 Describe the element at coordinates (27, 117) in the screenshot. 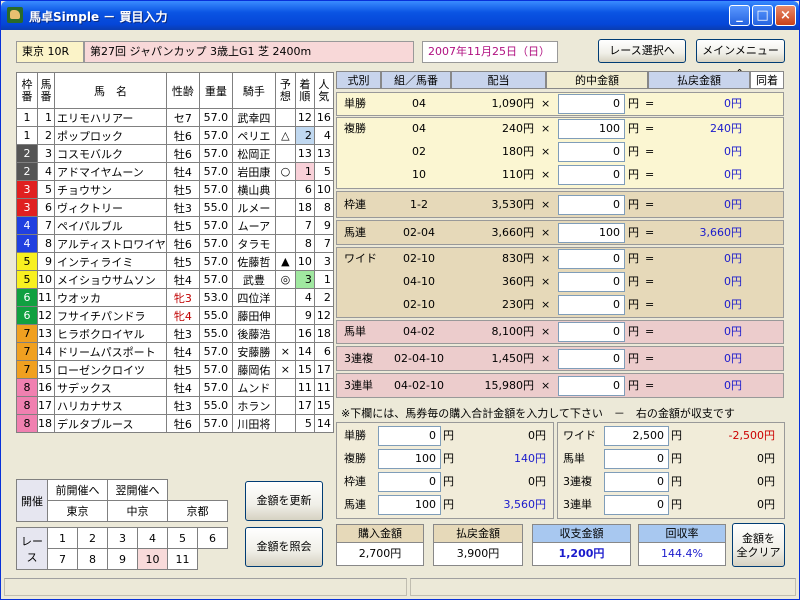

I see `waku-number: 1` at that location.